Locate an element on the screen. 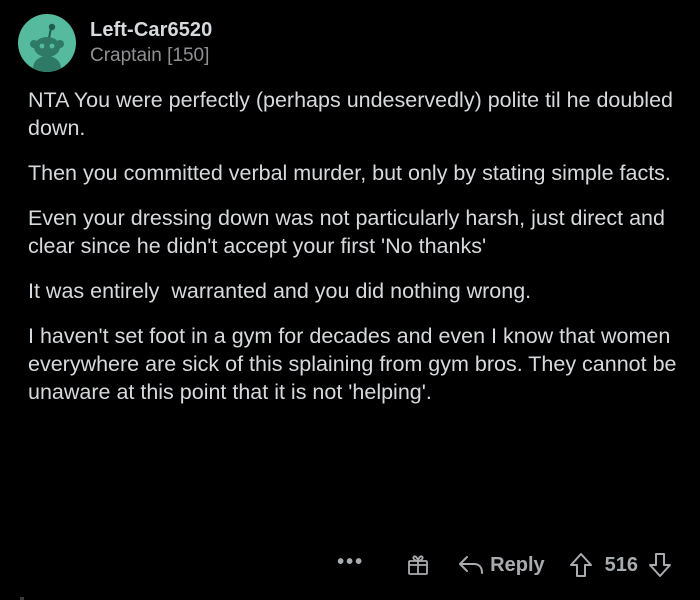 This screenshot has height=600, width=700. comment-actions-bar: ••• Reply 516 is located at coordinates (504, 565).